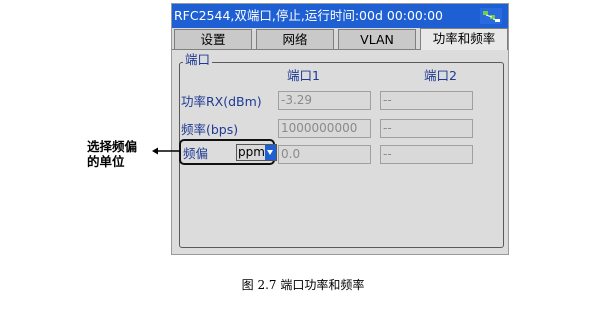  What do you see at coordinates (166, 151) in the screenshot?
I see `arrow-left-icon` at bounding box center [166, 151].